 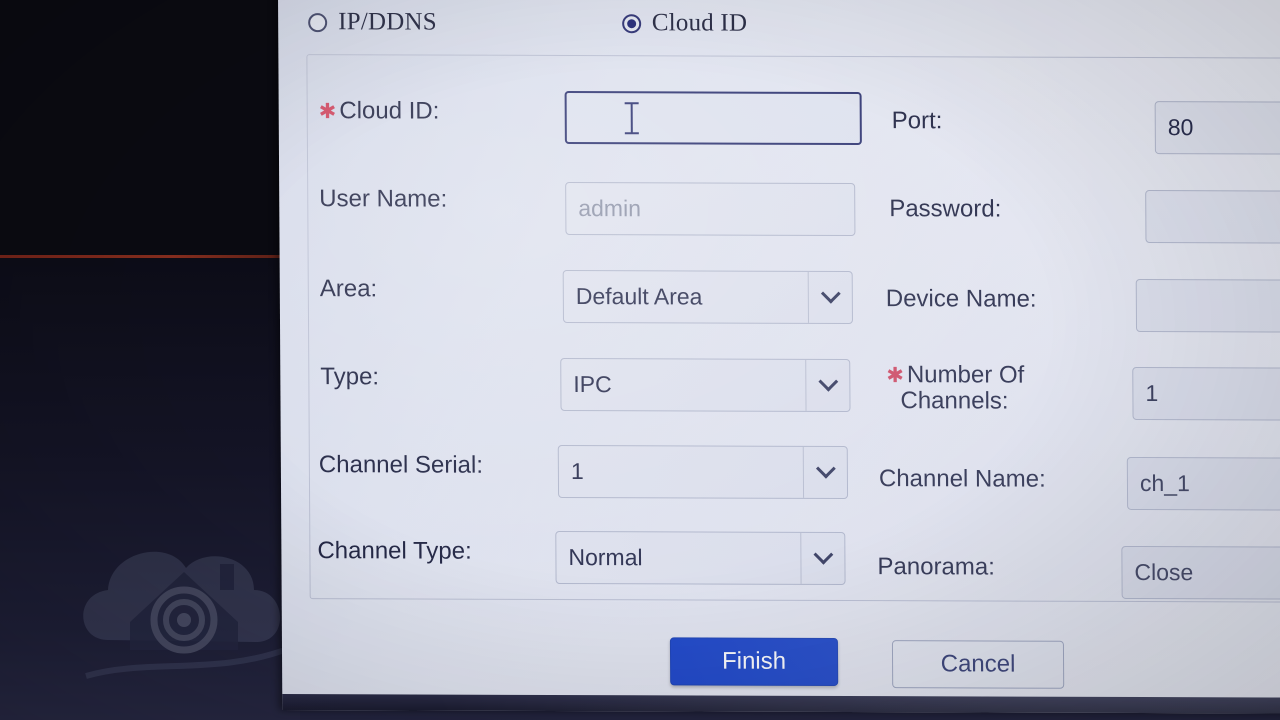 What do you see at coordinates (527, 23) in the screenshot?
I see `connection-mode-radio-group: IP/DDNS Cloud ID` at bounding box center [527, 23].